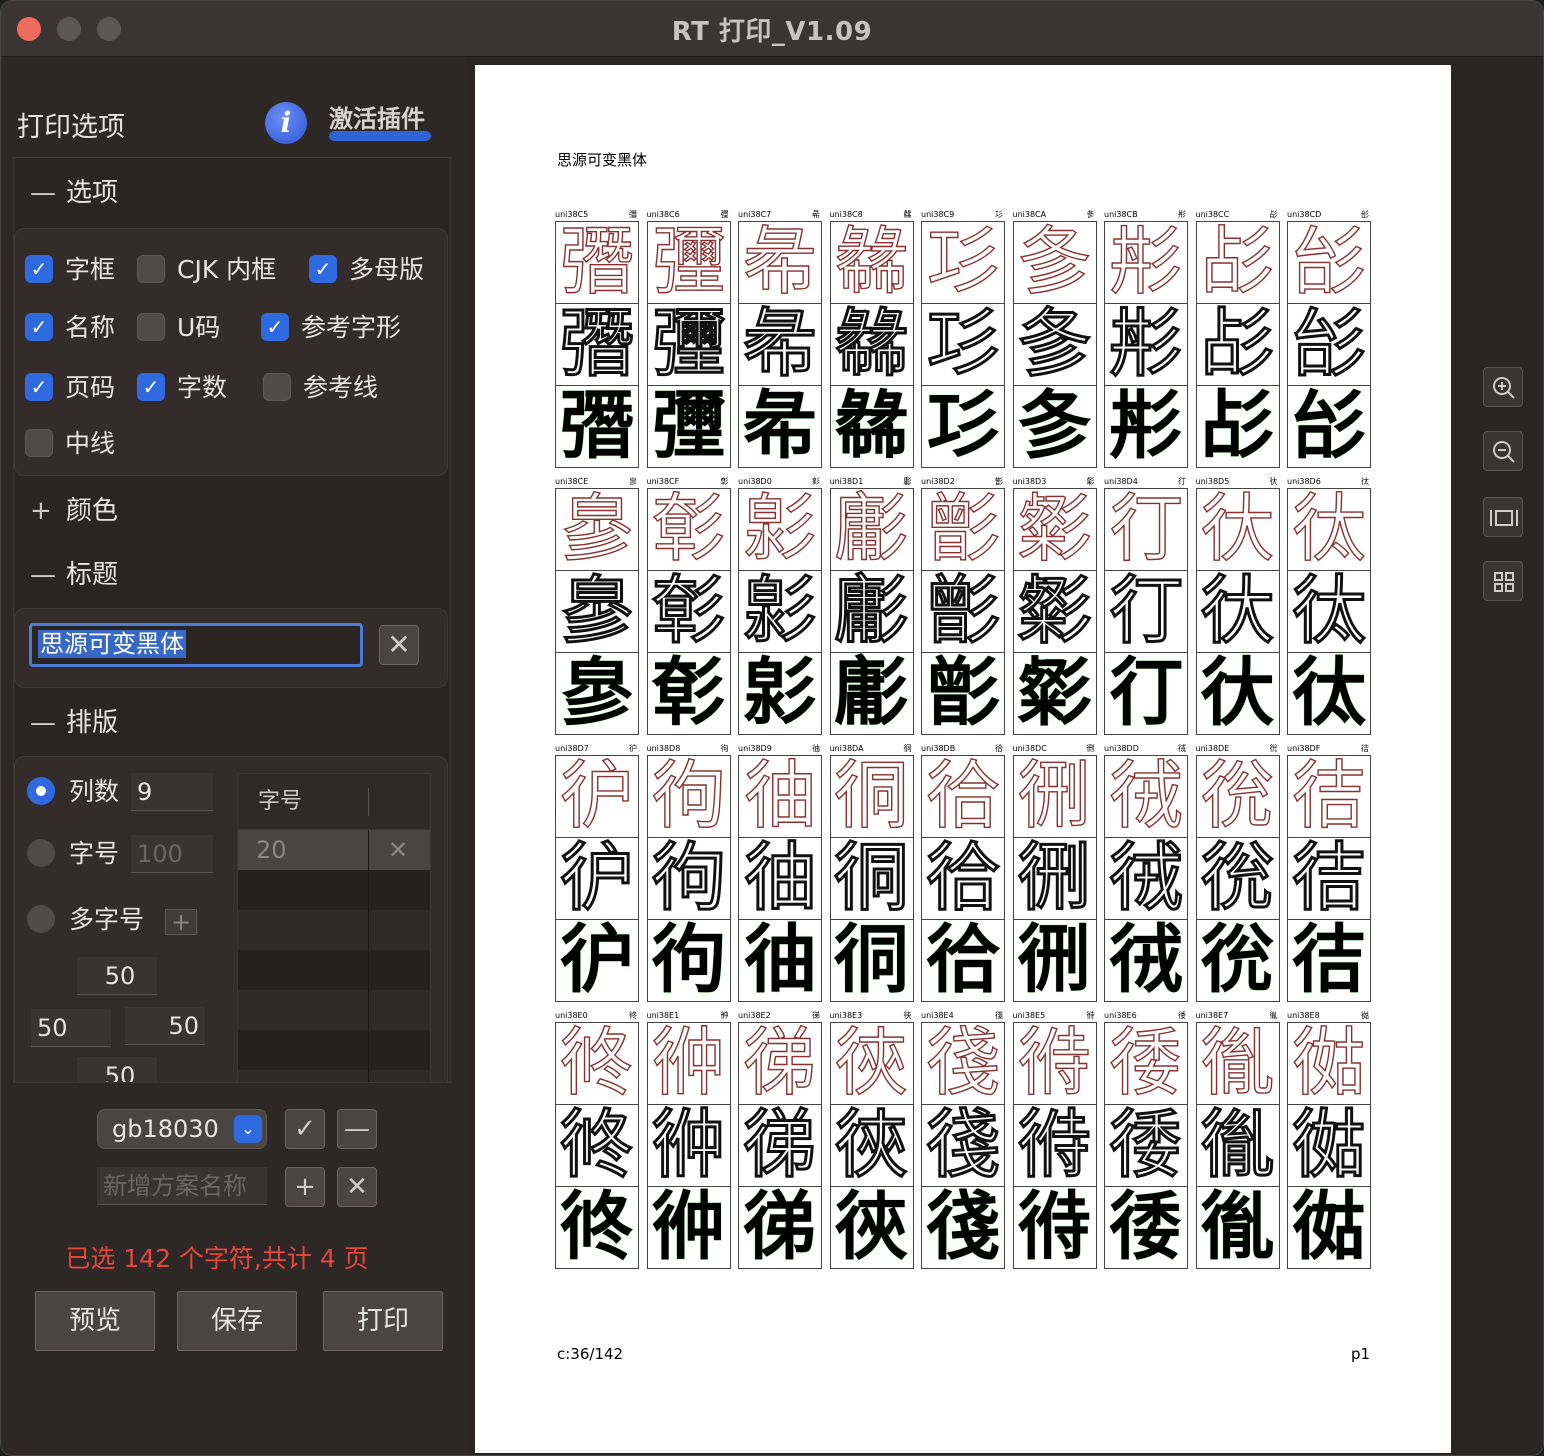 Image resolution: width=1544 pixels, height=1456 pixels. I want to click on section-title-header: — 标题, so click(232, 575).